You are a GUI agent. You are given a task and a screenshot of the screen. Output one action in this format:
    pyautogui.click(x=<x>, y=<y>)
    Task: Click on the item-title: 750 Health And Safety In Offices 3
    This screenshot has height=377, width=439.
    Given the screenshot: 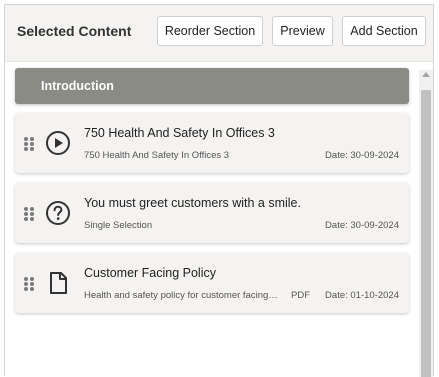 What is the action you would take?
    pyautogui.click(x=179, y=133)
    